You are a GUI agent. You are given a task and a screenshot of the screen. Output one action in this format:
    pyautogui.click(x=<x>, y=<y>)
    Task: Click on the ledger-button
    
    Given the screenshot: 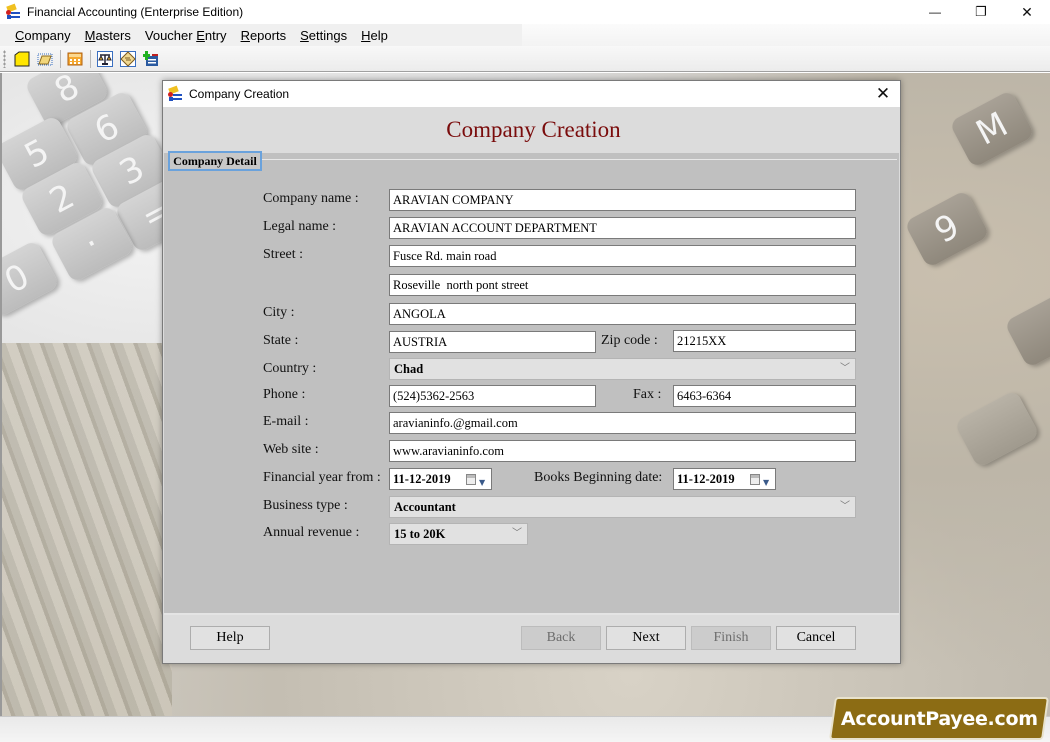 What is the action you would take?
    pyautogui.click(x=128, y=59)
    